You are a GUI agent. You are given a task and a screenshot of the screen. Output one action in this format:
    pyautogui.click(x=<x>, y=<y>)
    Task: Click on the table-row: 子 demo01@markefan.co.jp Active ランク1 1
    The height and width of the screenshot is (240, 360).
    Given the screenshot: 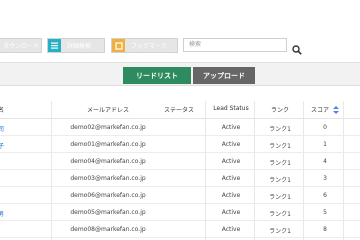 What is the action you would take?
    pyautogui.click(x=180, y=144)
    